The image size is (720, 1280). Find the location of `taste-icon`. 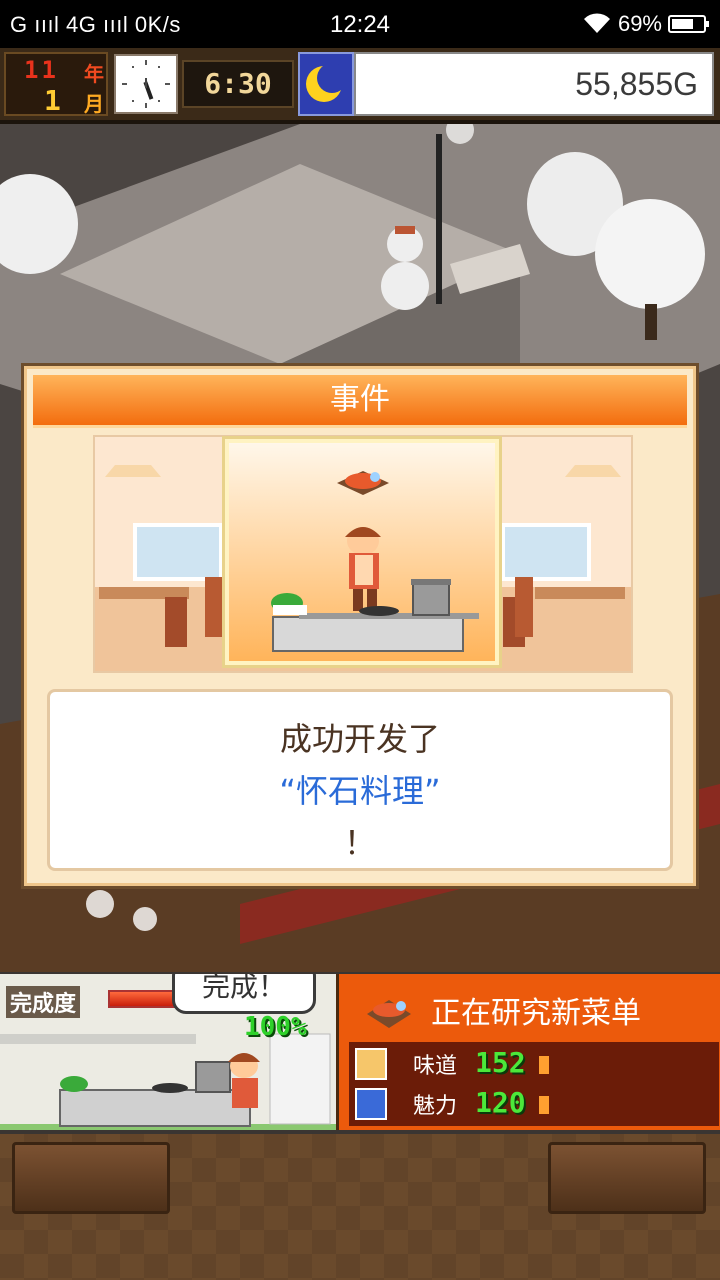

taste-icon is located at coordinates (371, 1064).